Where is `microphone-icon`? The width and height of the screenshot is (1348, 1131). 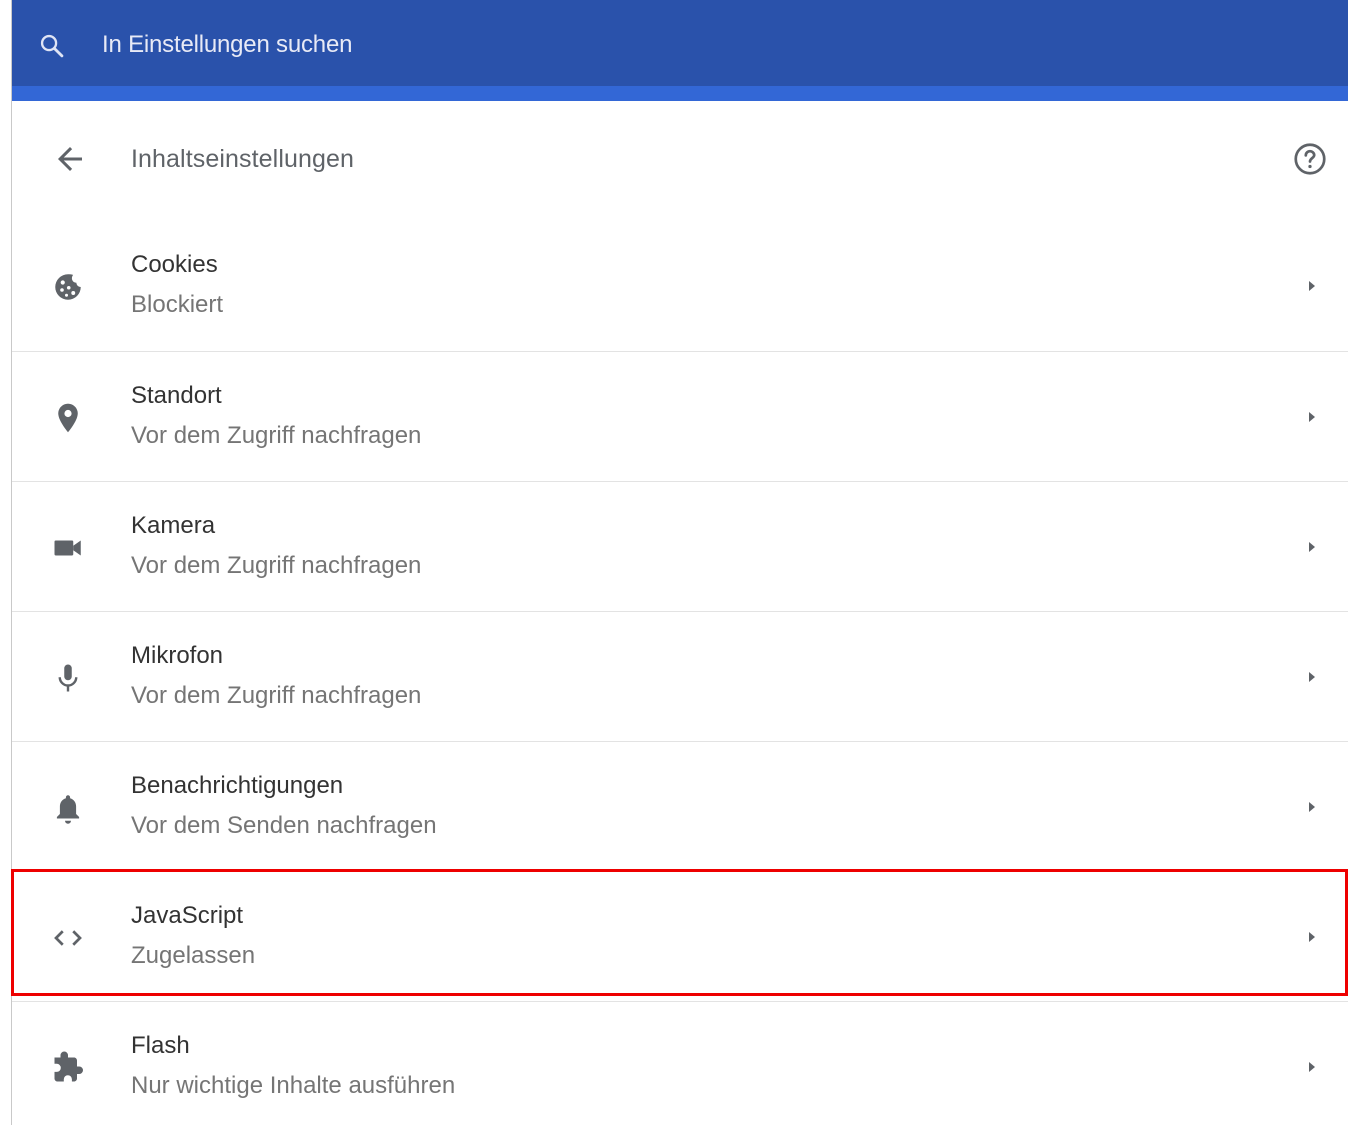 microphone-icon is located at coordinates (68, 678).